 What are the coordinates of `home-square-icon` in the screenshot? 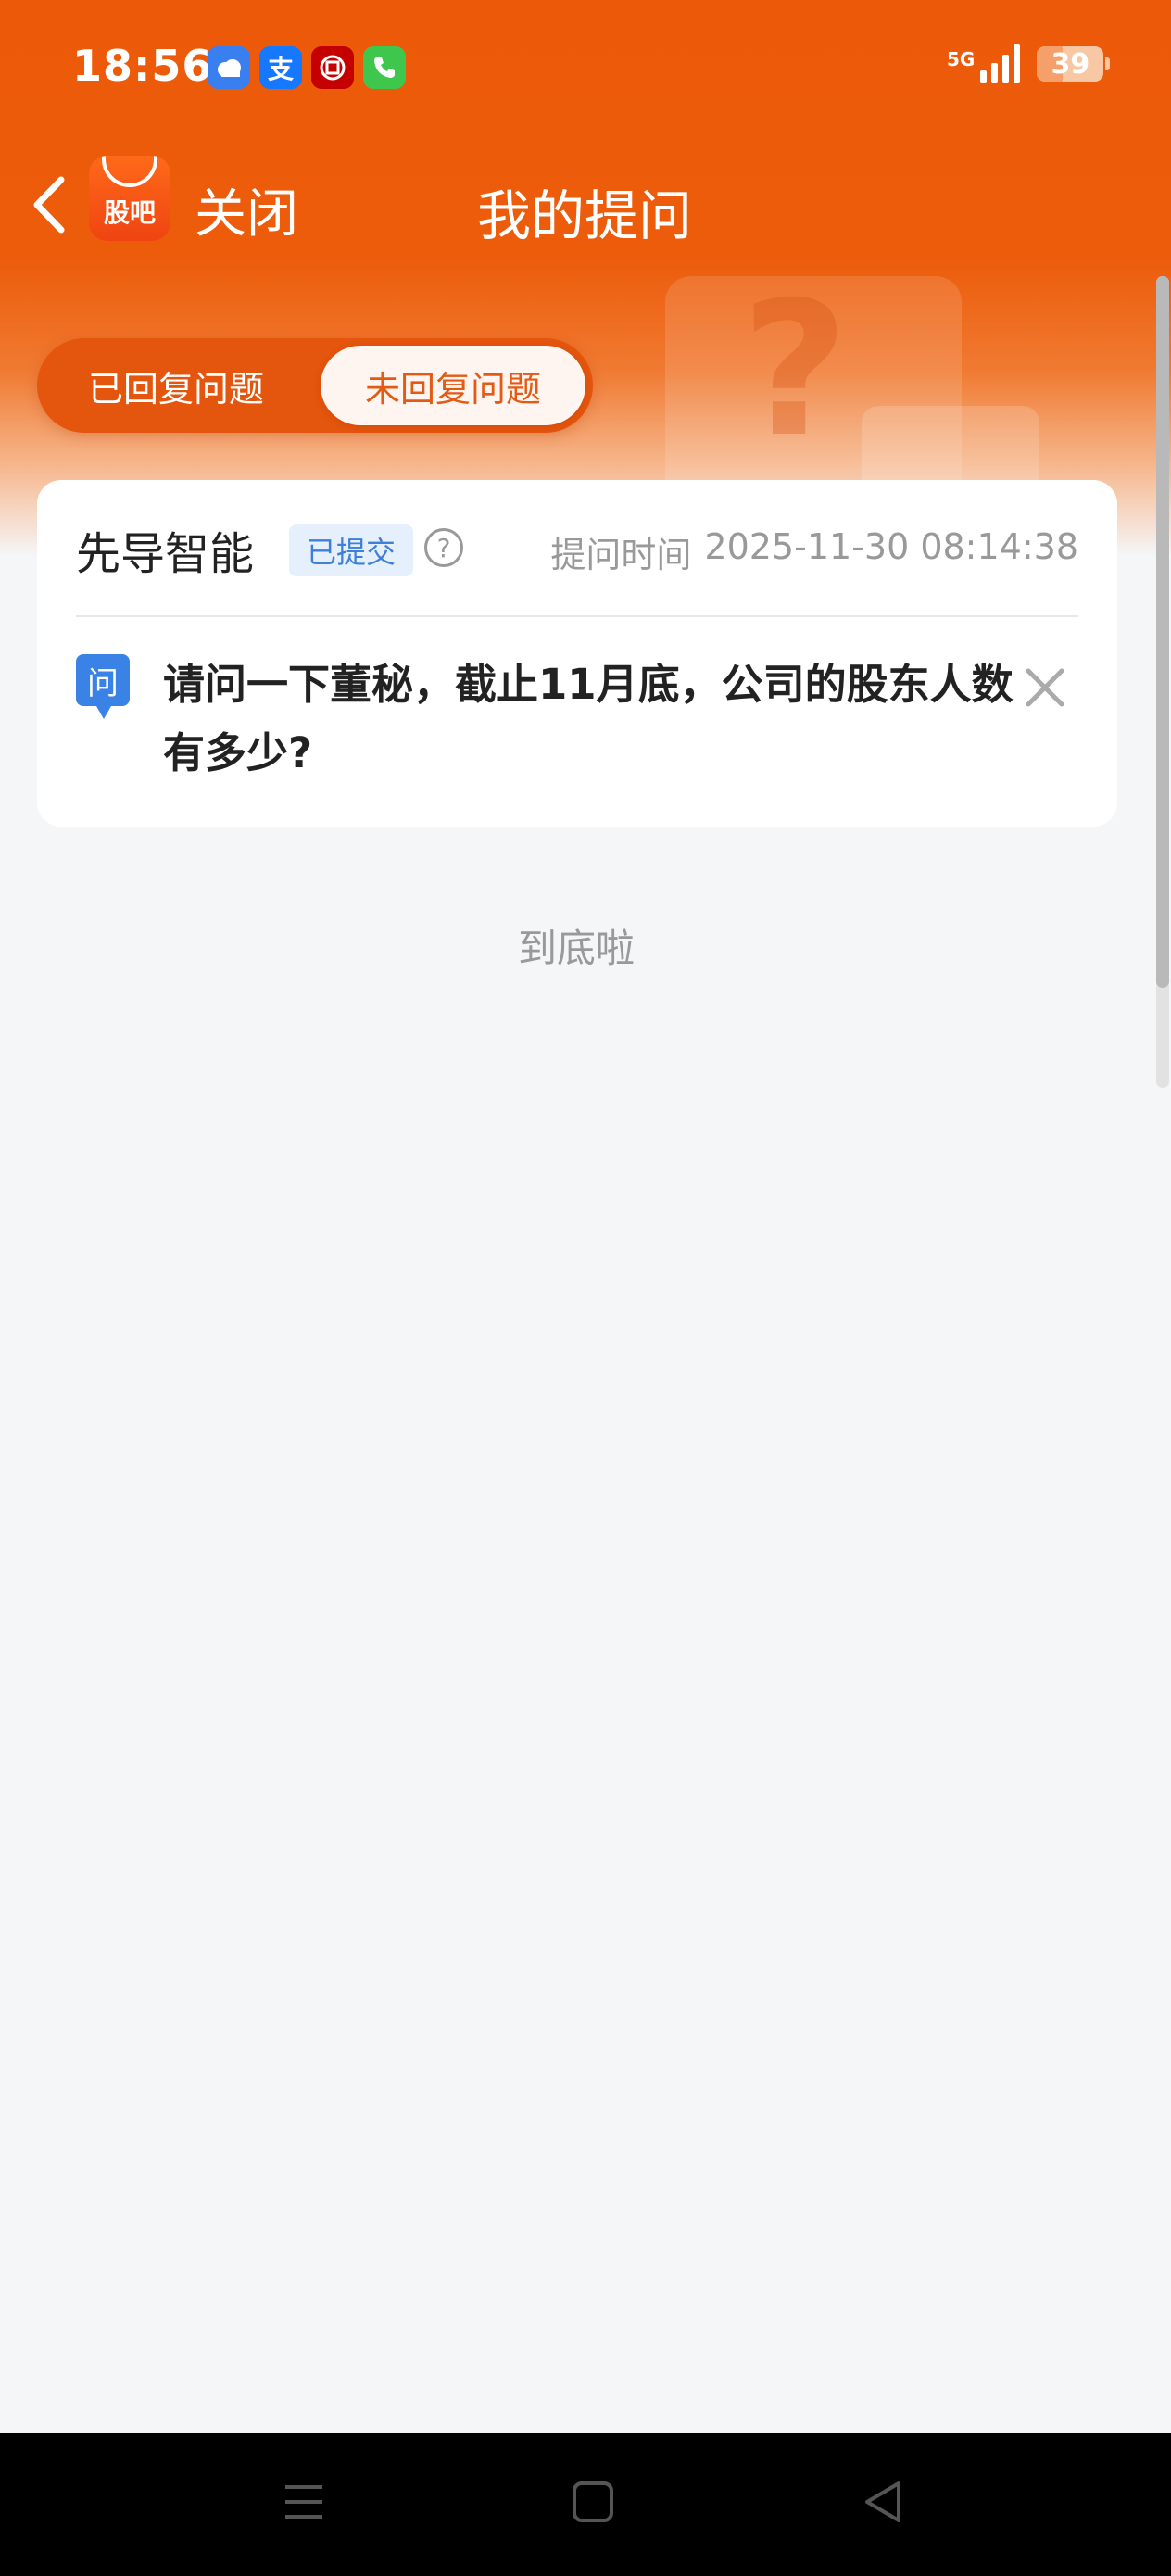 It's located at (593, 2501).